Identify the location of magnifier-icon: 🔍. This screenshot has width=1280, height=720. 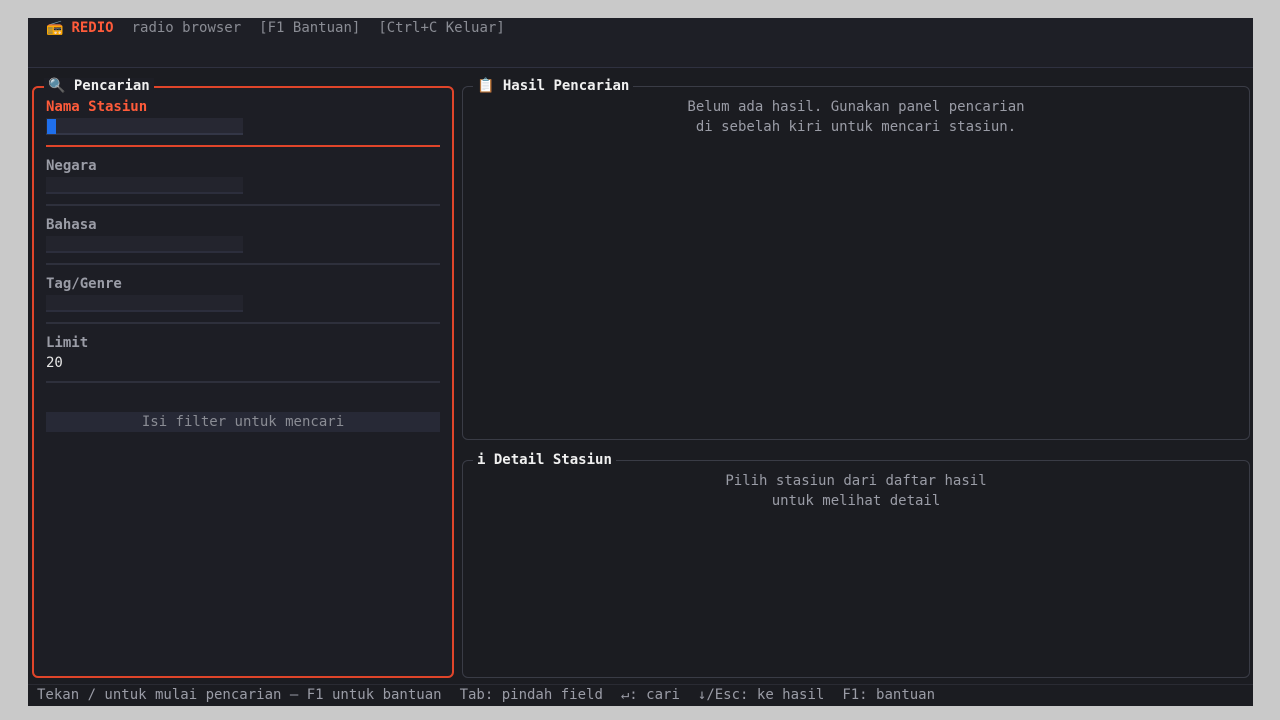
(57, 86).